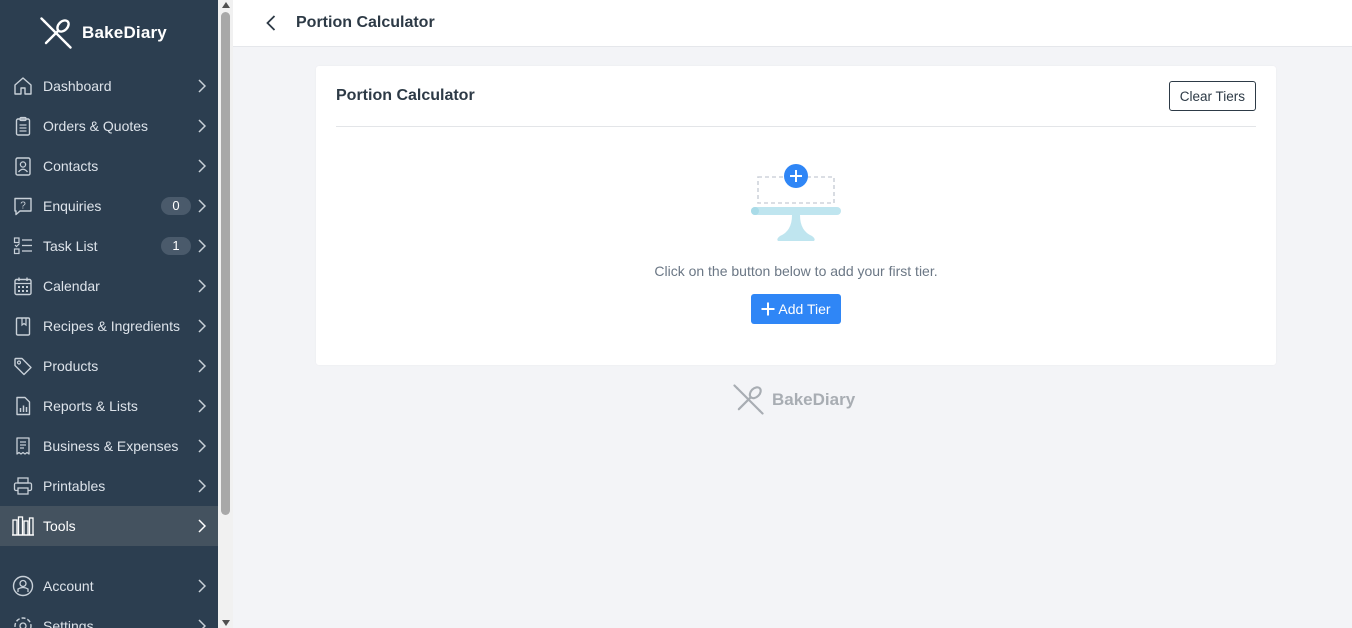  What do you see at coordinates (109, 556) in the screenshot?
I see `sidebar-divider` at bounding box center [109, 556].